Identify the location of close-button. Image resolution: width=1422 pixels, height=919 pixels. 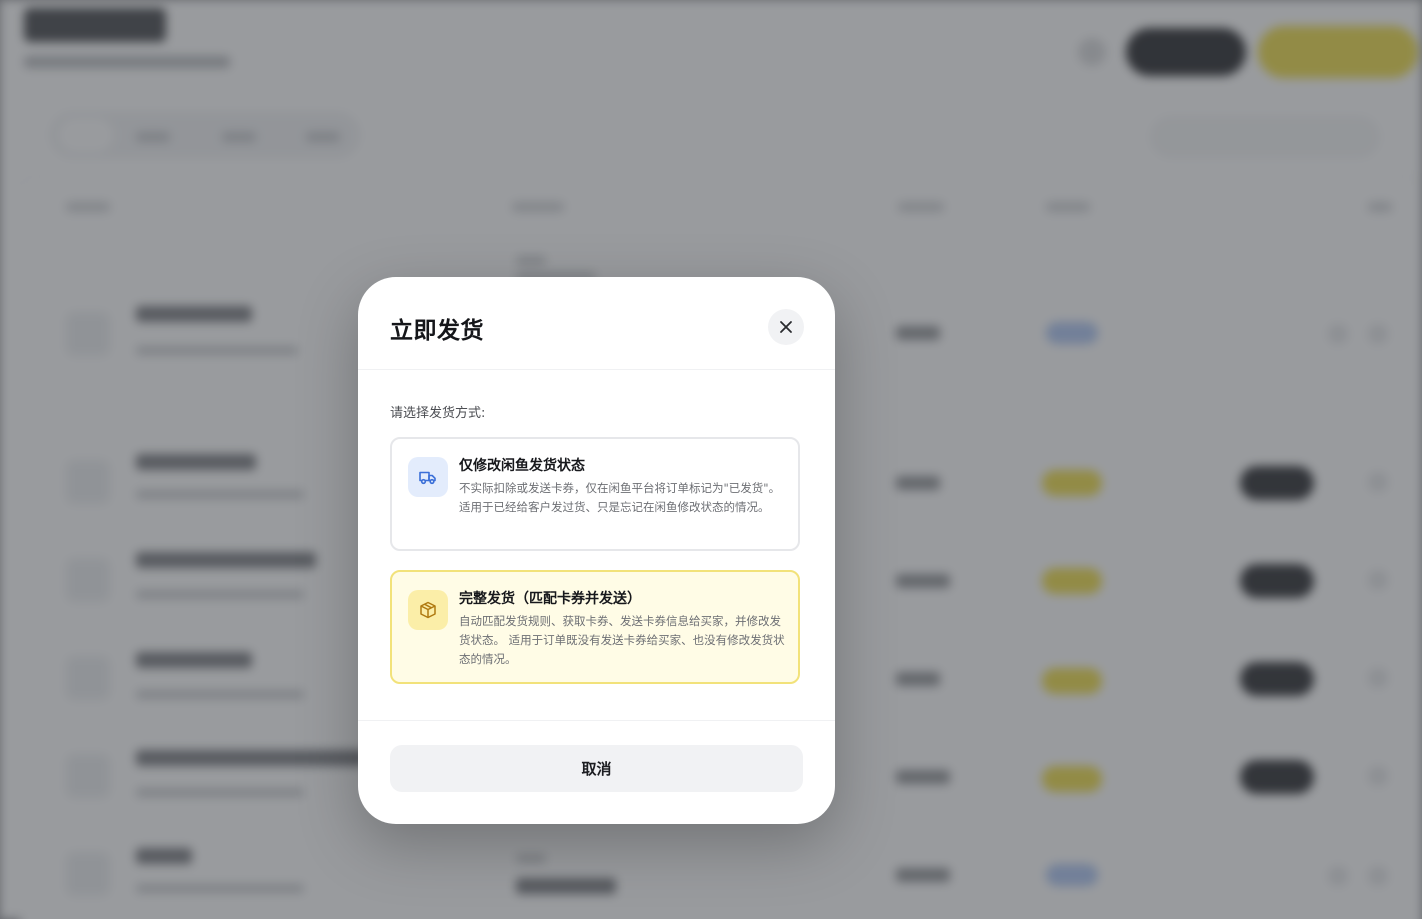
(786, 327).